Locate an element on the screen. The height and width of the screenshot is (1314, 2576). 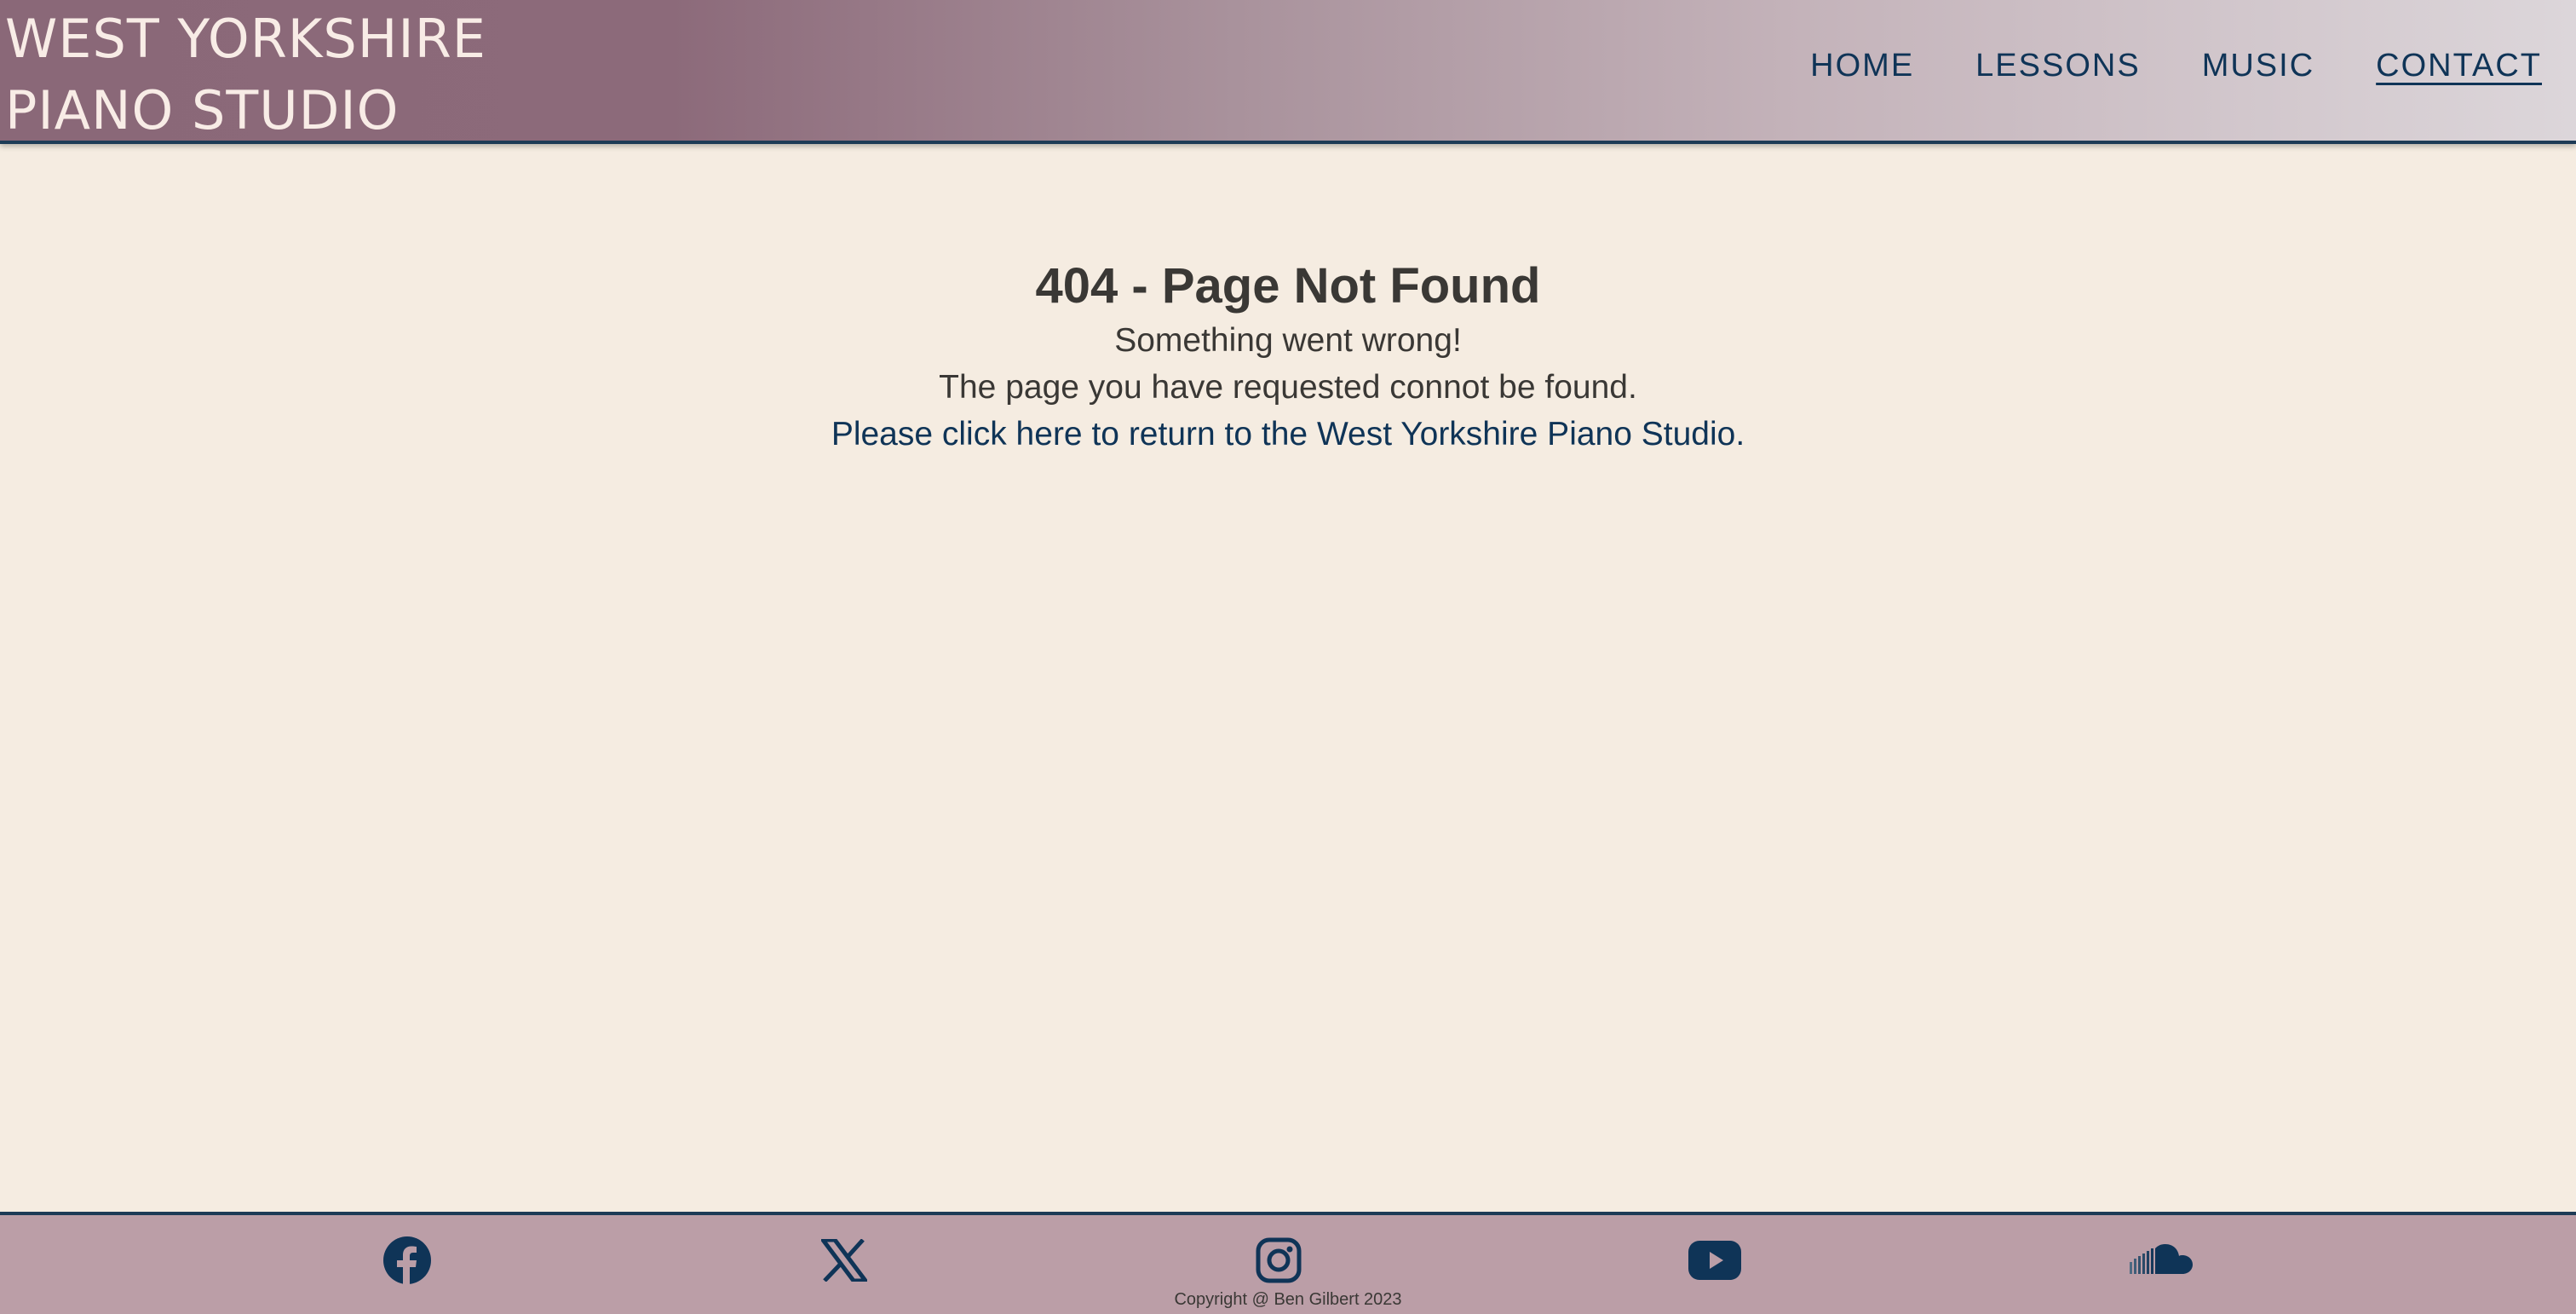
site-logo: WEST YORKSHIRE PIANO STUDIO is located at coordinates (246, 75).